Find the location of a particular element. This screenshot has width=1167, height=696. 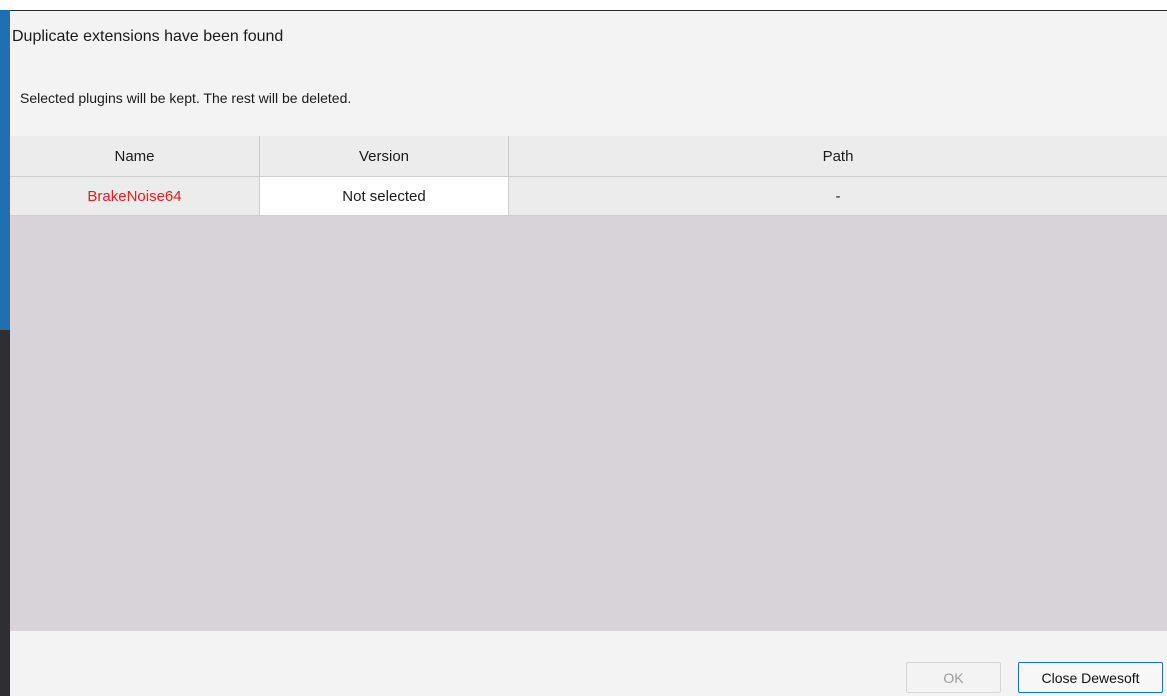

column-header-path: Path is located at coordinates (838, 156).